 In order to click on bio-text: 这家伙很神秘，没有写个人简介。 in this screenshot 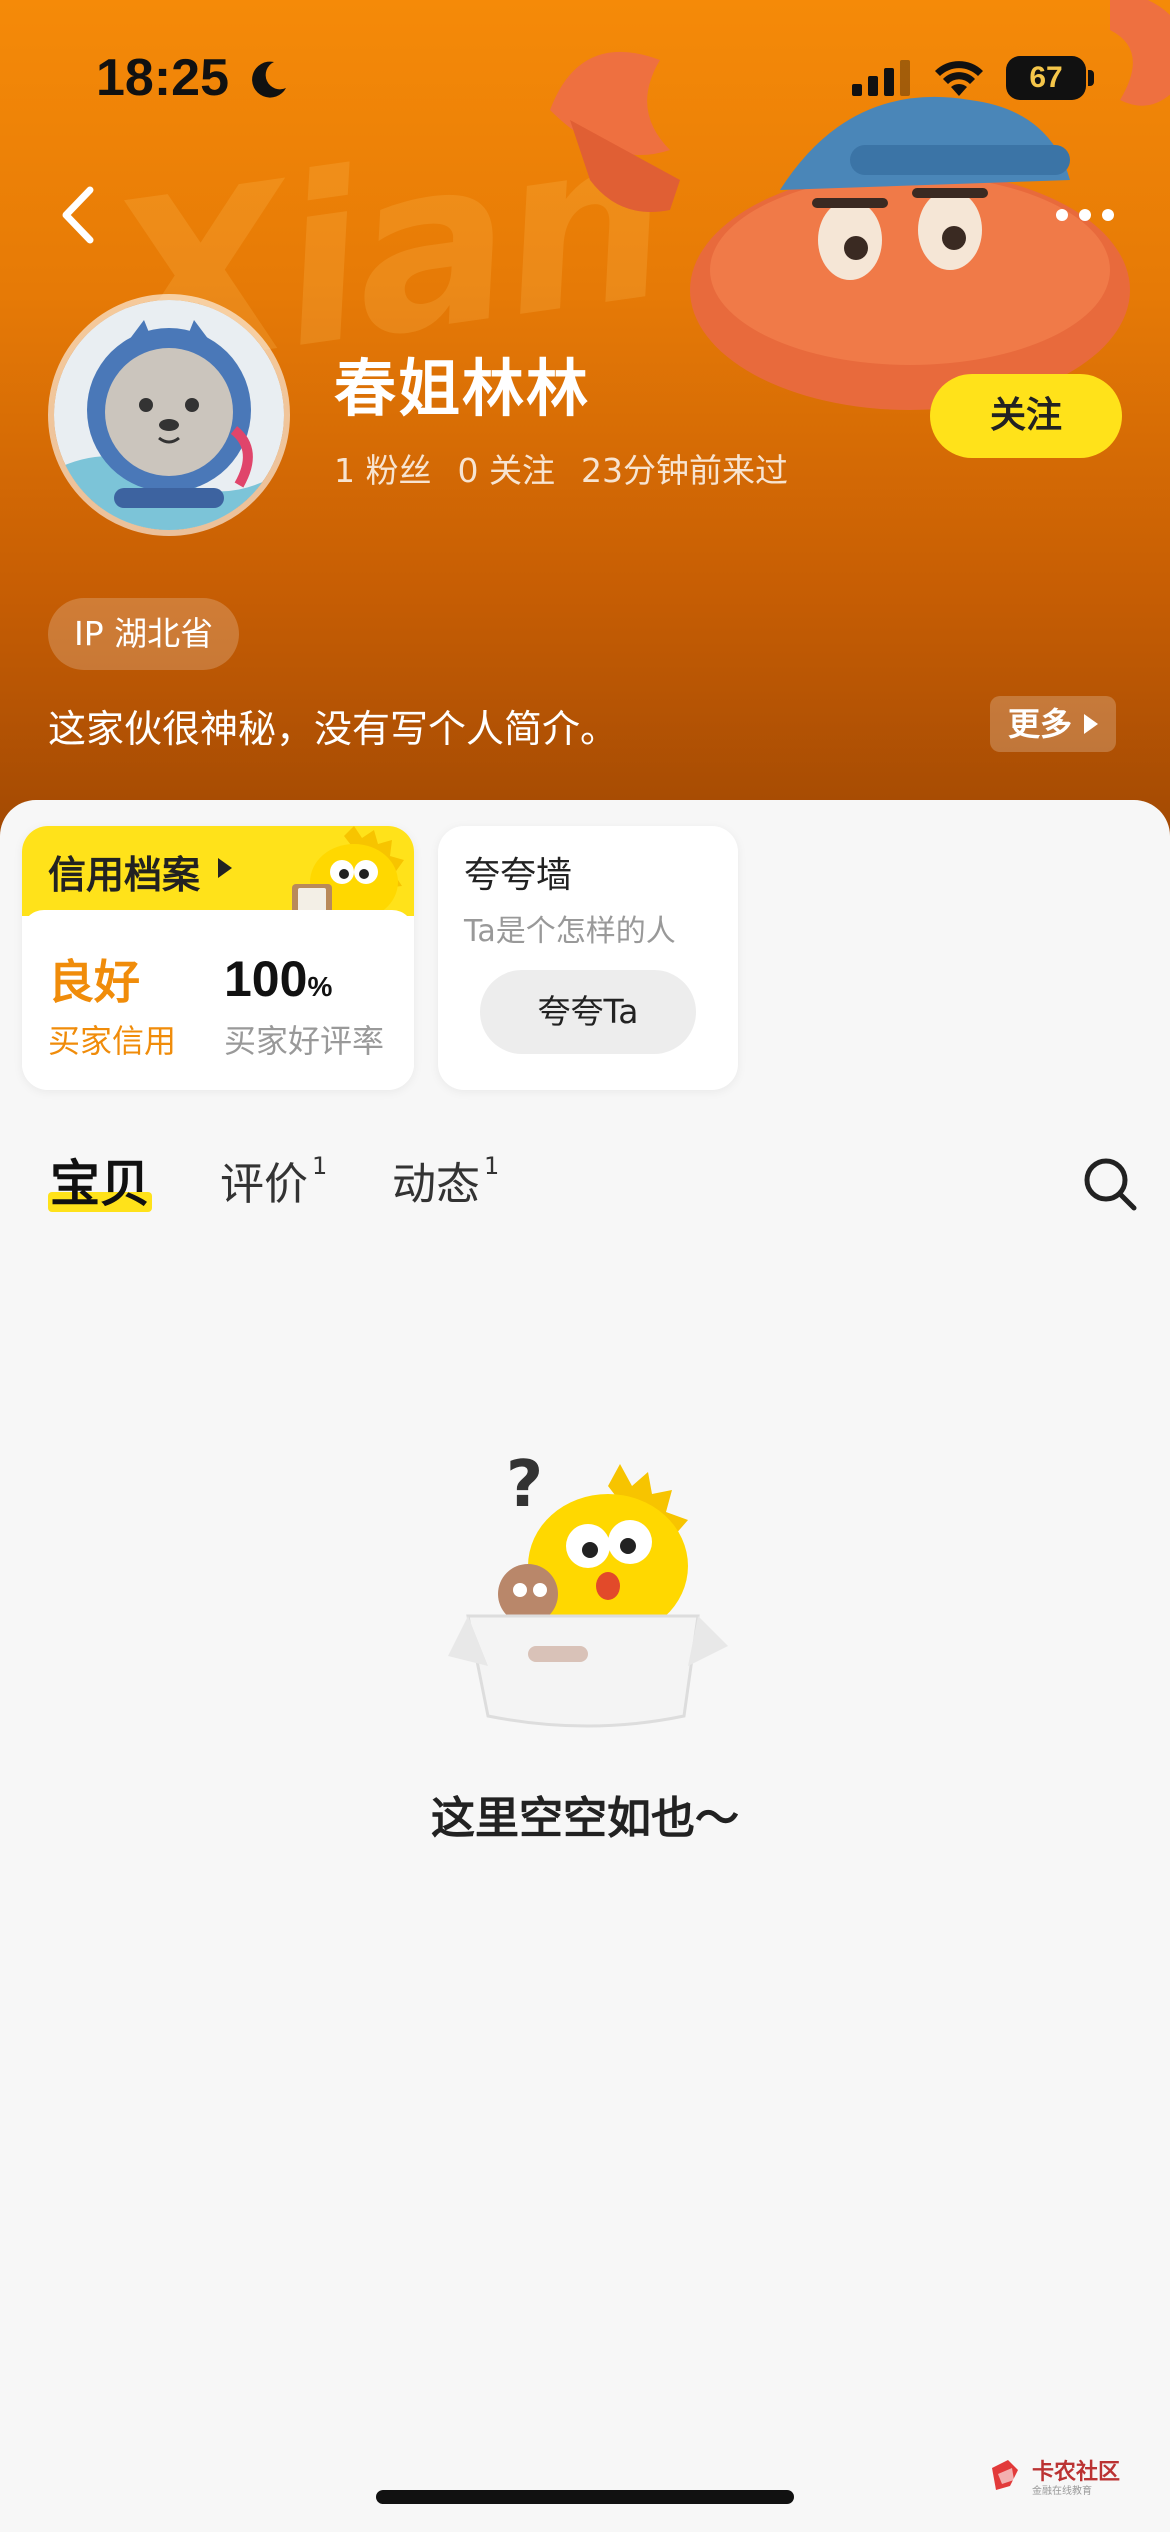, I will do `click(333, 729)`.